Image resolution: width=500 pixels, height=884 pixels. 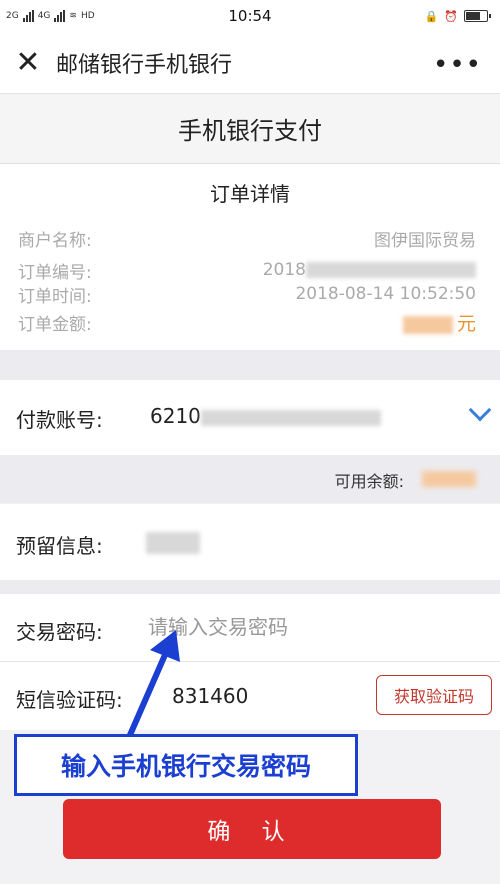 I want to click on reserved-info-row: 预留信息:, so click(x=250, y=542).